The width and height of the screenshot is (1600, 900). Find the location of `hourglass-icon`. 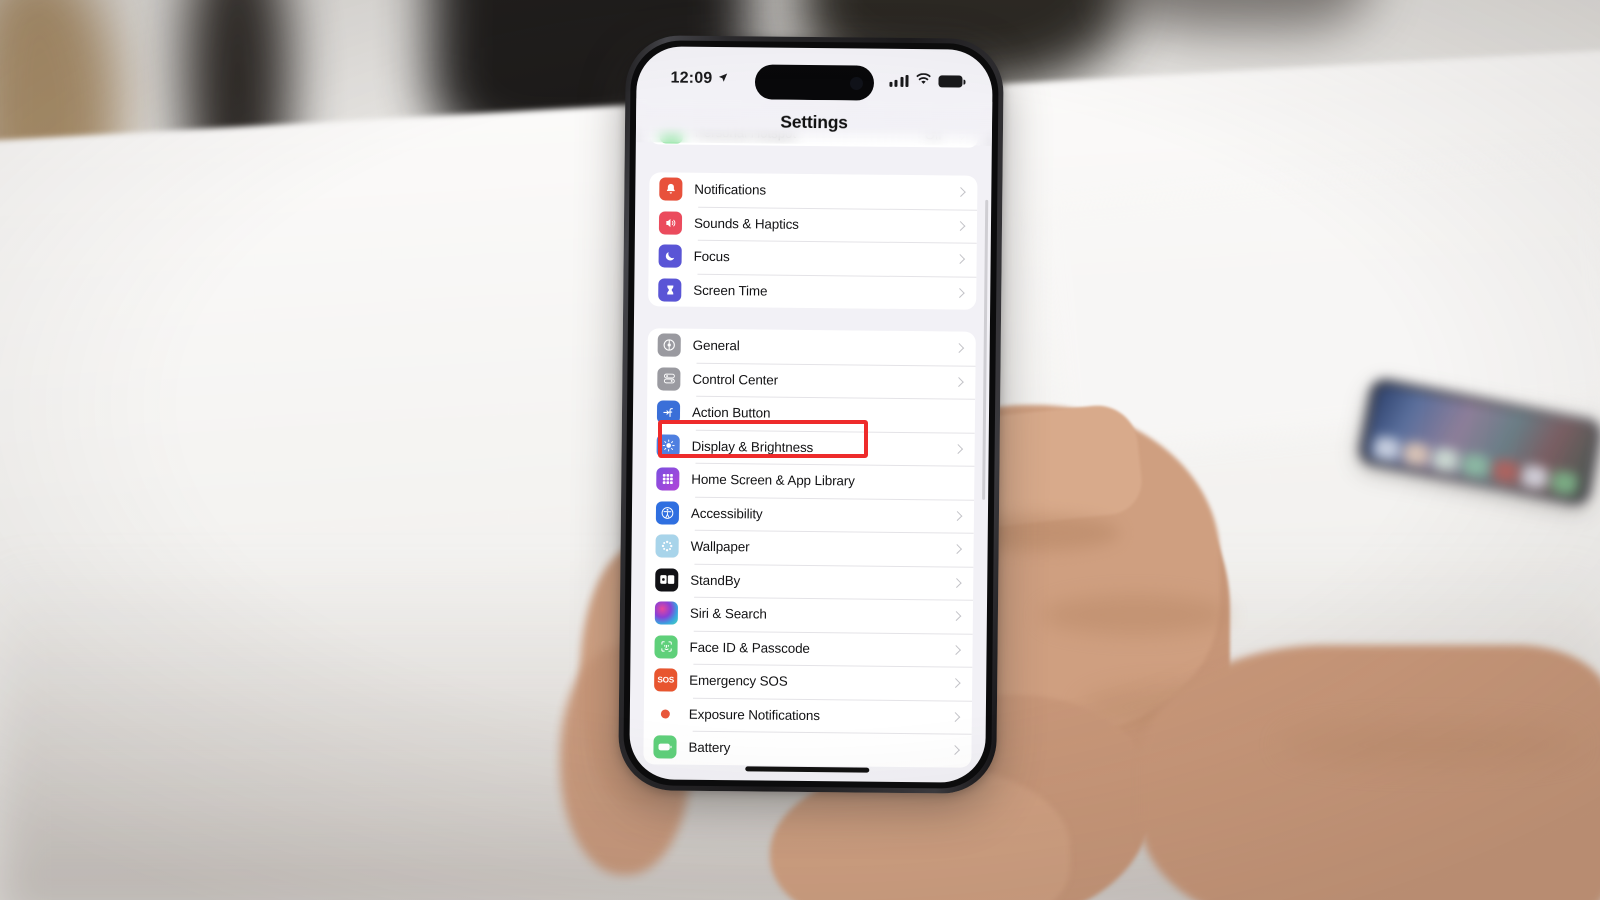

hourglass-icon is located at coordinates (670, 290).